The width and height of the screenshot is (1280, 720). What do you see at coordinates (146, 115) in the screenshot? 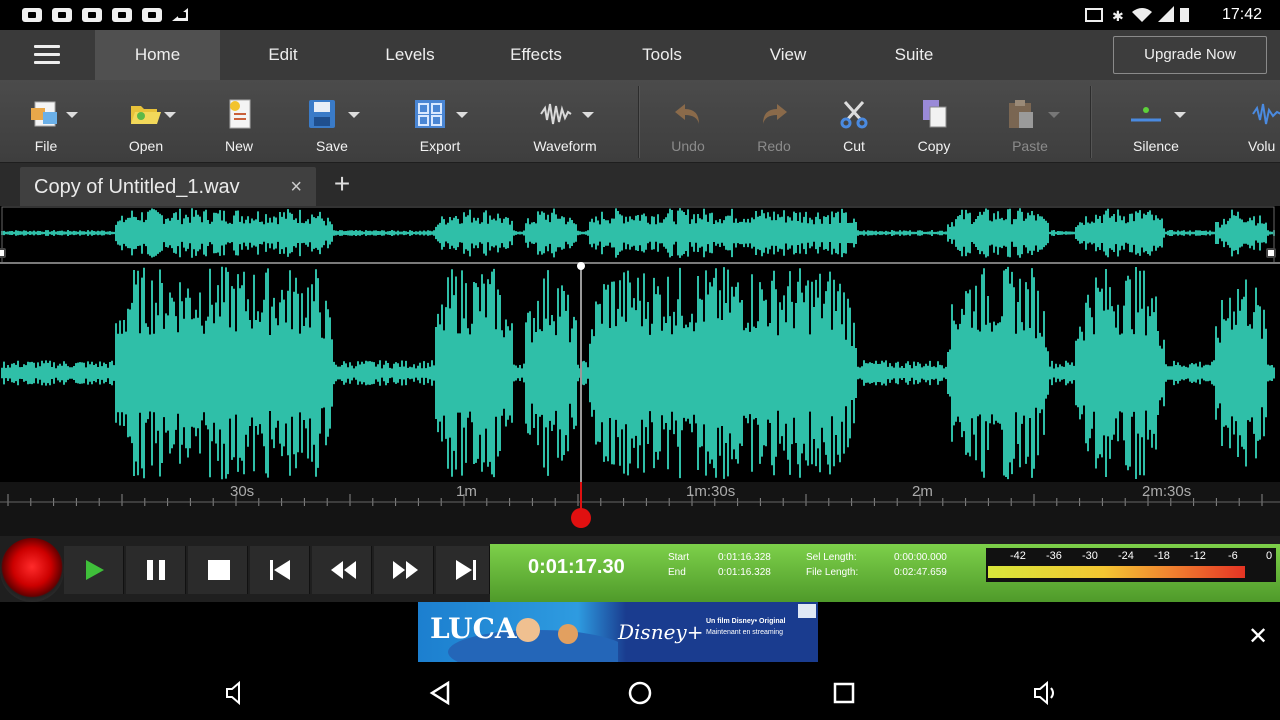
I see `folder-open-icon` at bounding box center [146, 115].